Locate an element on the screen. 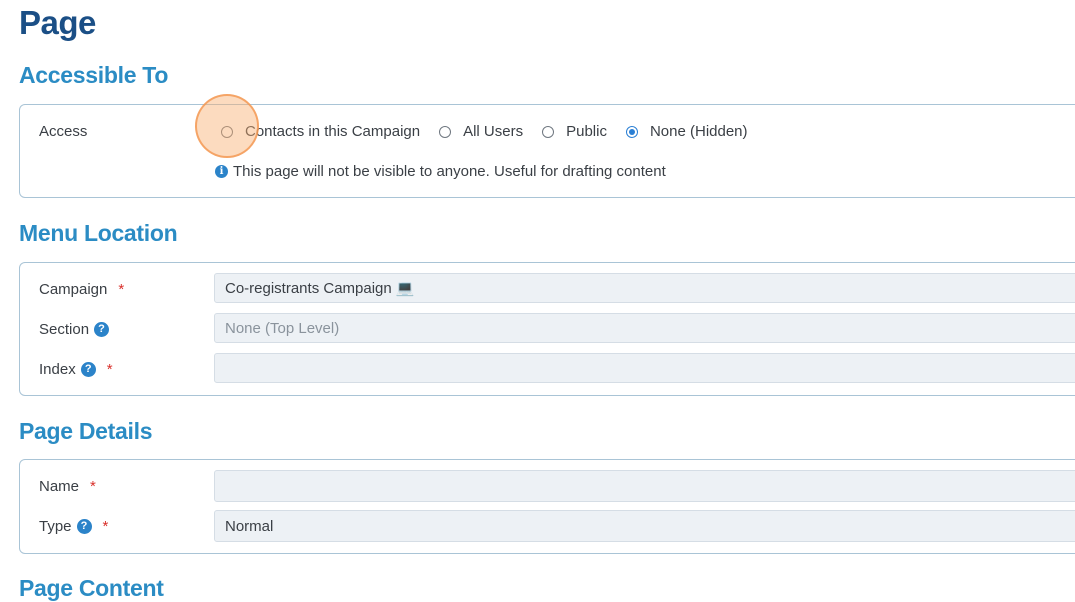 The width and height of the screenshot is (1075, 602). campaign-label: Campaign * is located at coordinates (82, 289).